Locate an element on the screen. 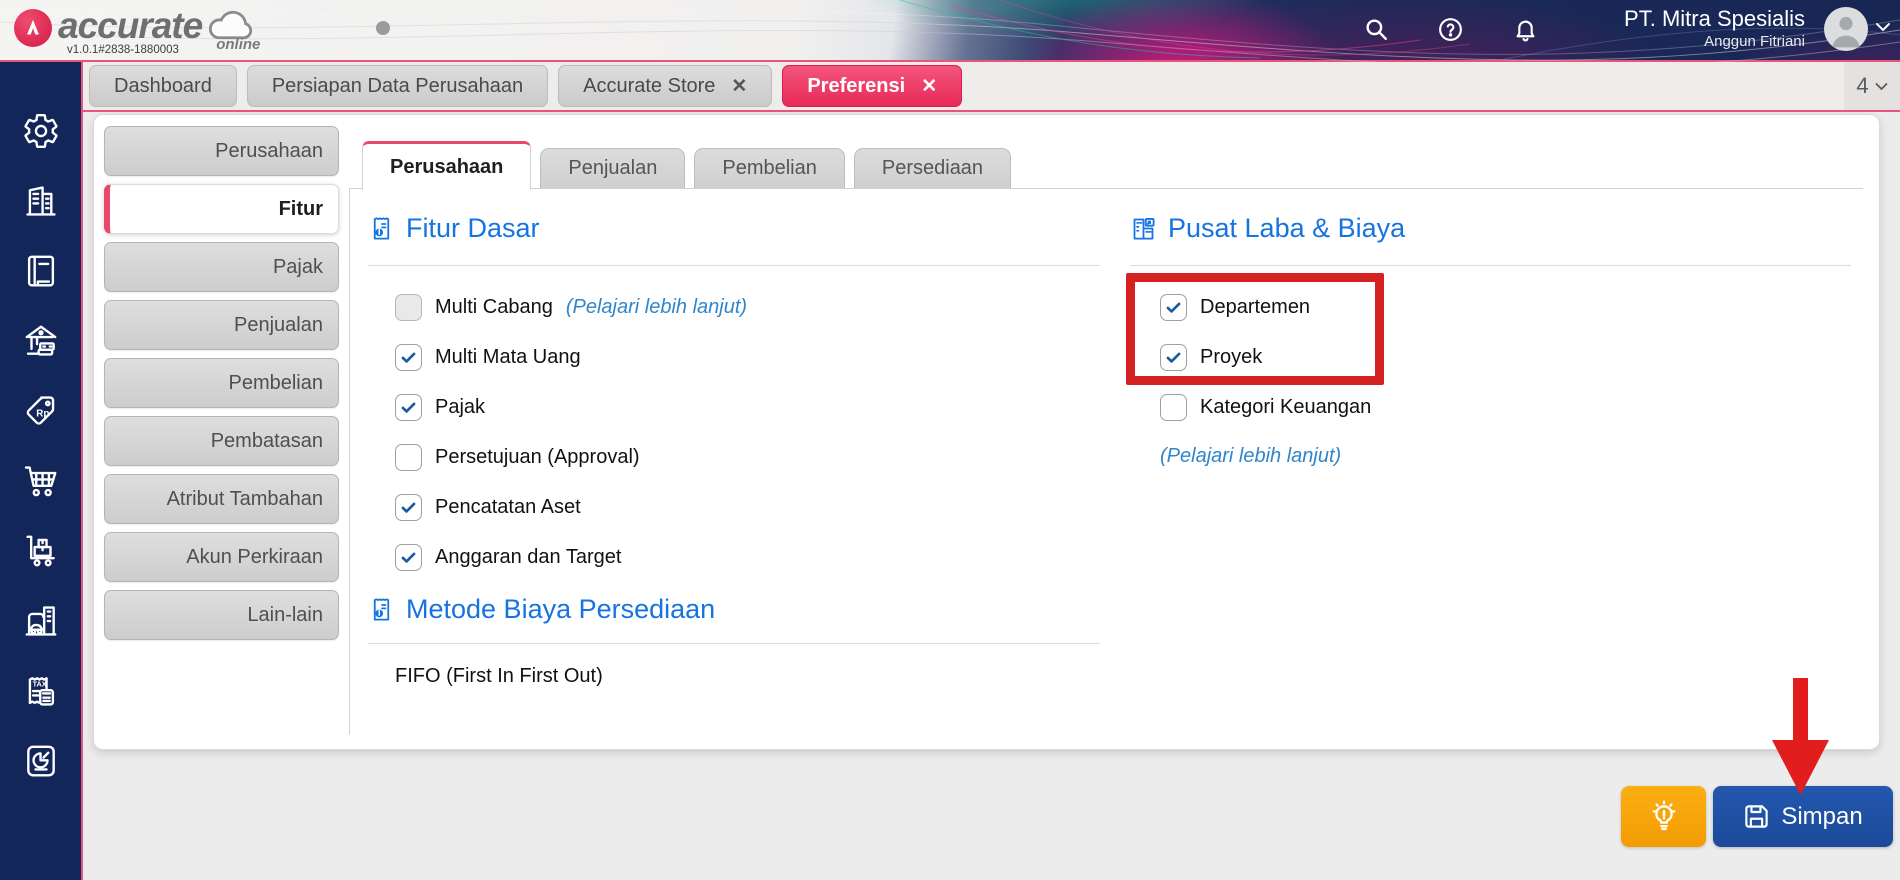 The width and height of the screenshot is (1900, 880). tax-documents-icon: TAX is located at coordinates (41, 691).